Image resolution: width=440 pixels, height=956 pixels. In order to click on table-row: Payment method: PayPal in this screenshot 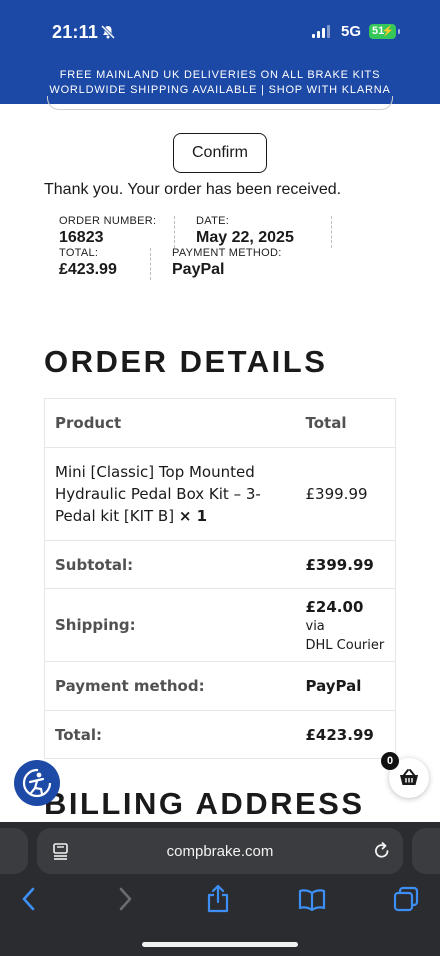, I will do `click(220, 686)`.